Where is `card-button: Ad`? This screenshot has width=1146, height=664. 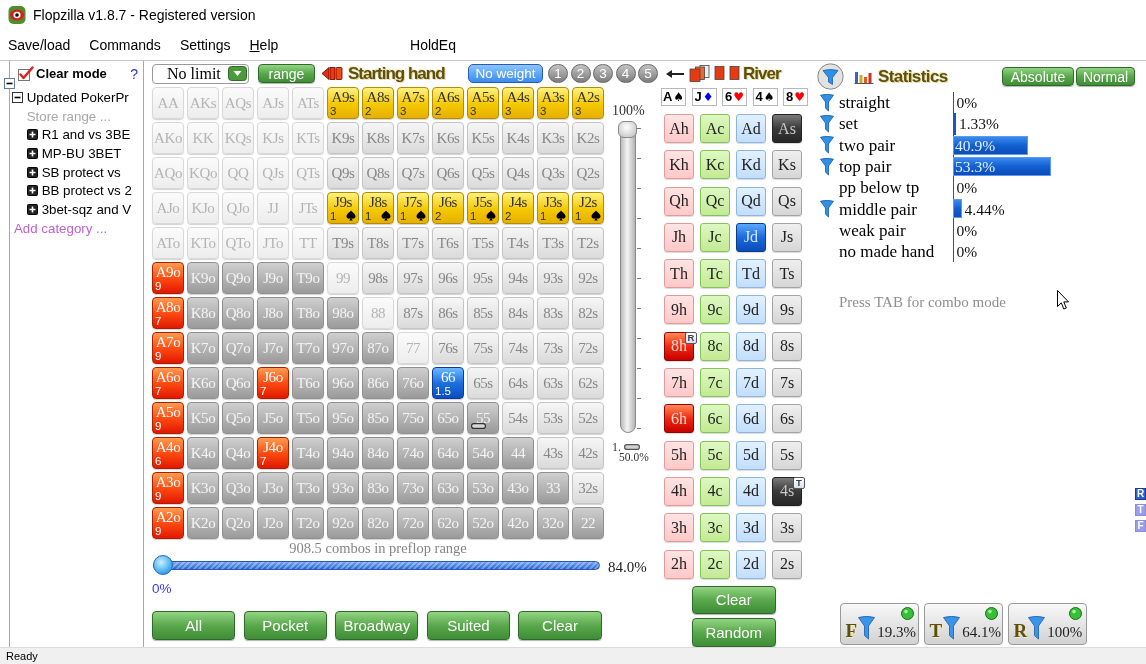
card-button: Ad is located at coordinates (751, 128).